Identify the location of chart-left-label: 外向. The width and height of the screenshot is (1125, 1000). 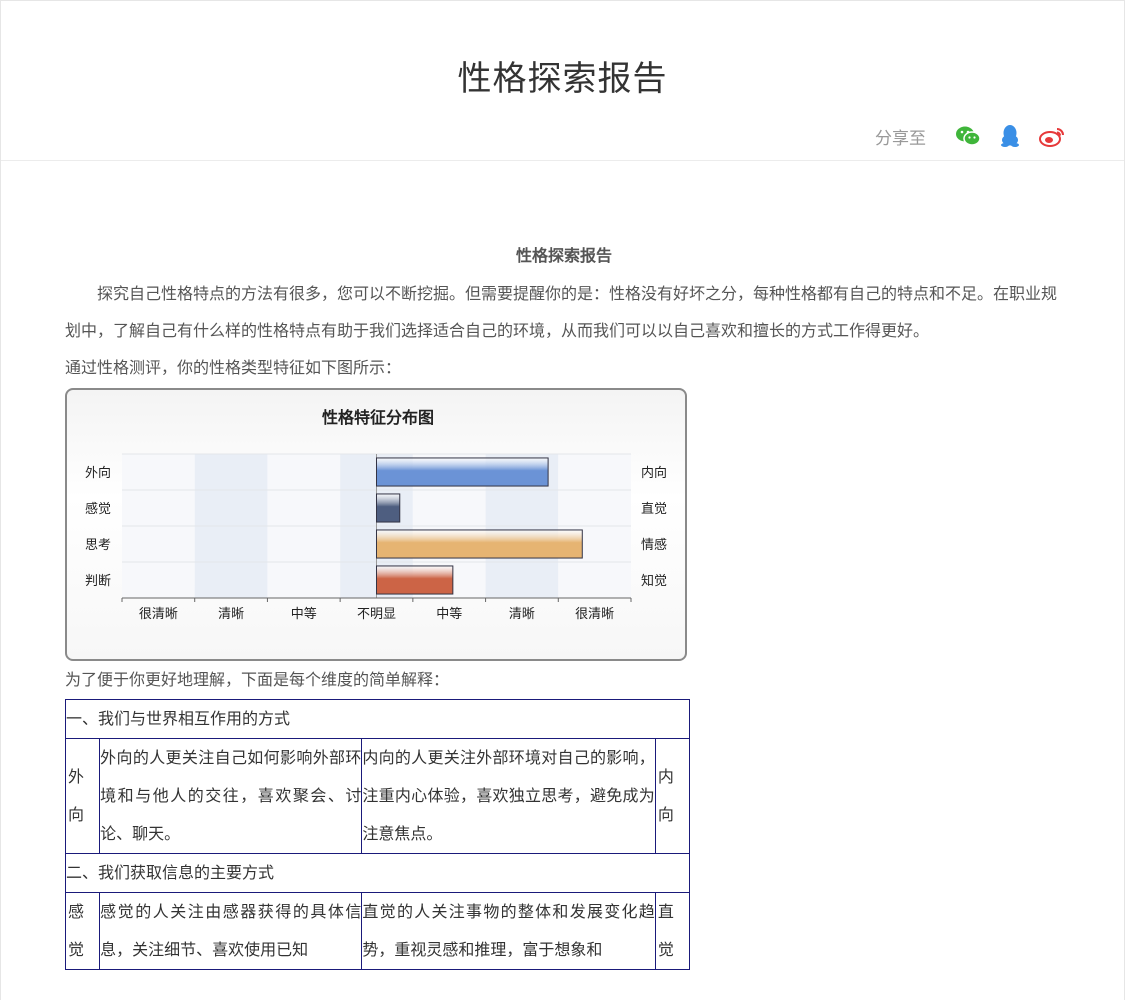
(98, 473).